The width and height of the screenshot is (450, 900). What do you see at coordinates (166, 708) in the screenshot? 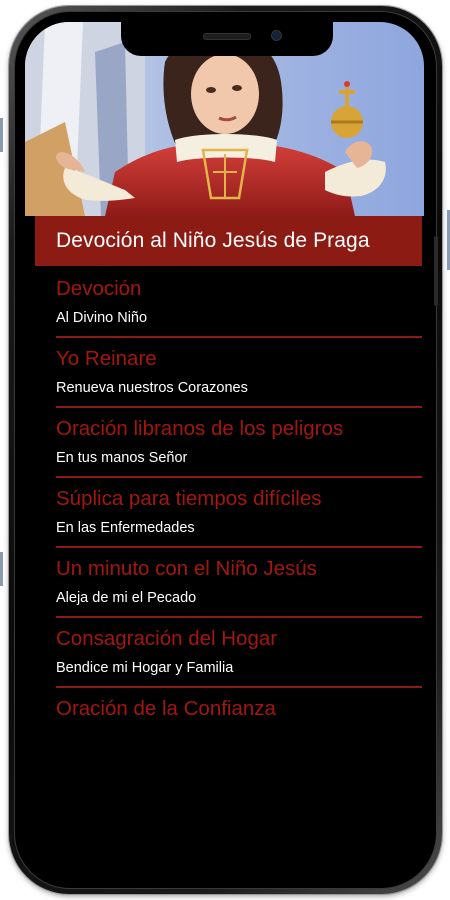
I see `menu-item-title: Oración de la Confianza` at bounding box center [166, 708].